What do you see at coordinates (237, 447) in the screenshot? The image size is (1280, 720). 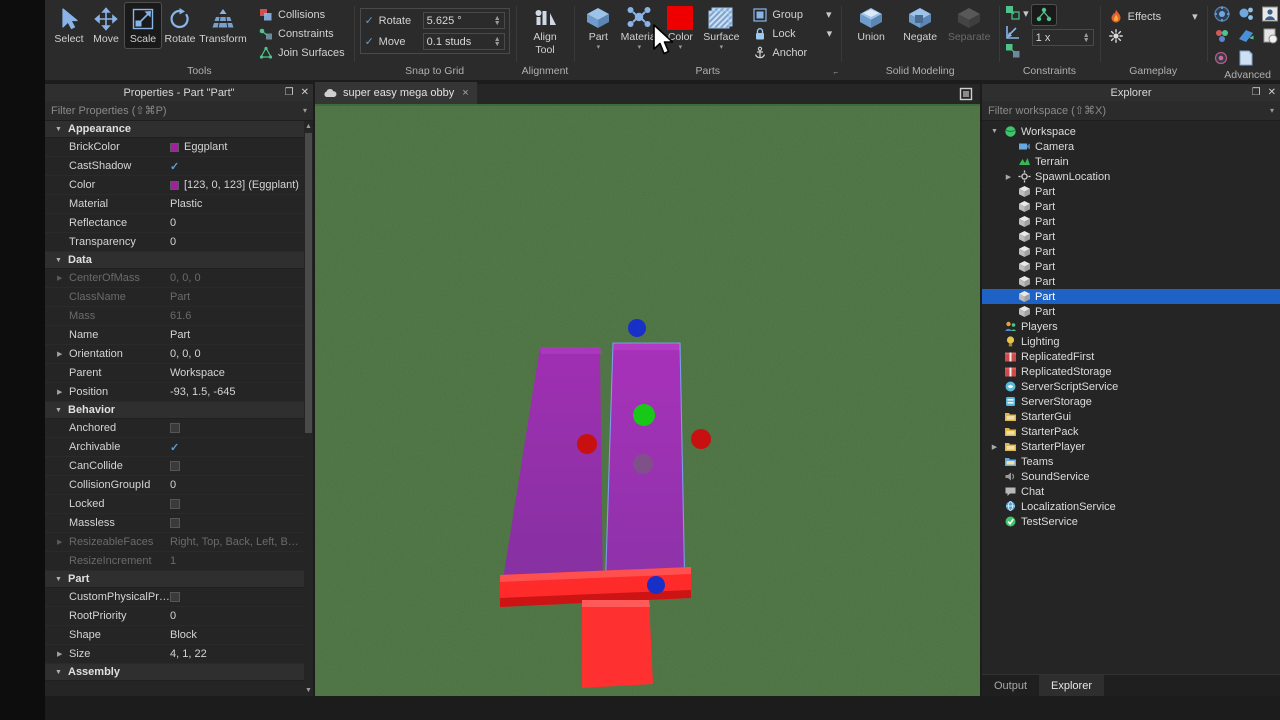 I see `property-value: ✓` at bounding box center [237, 447].